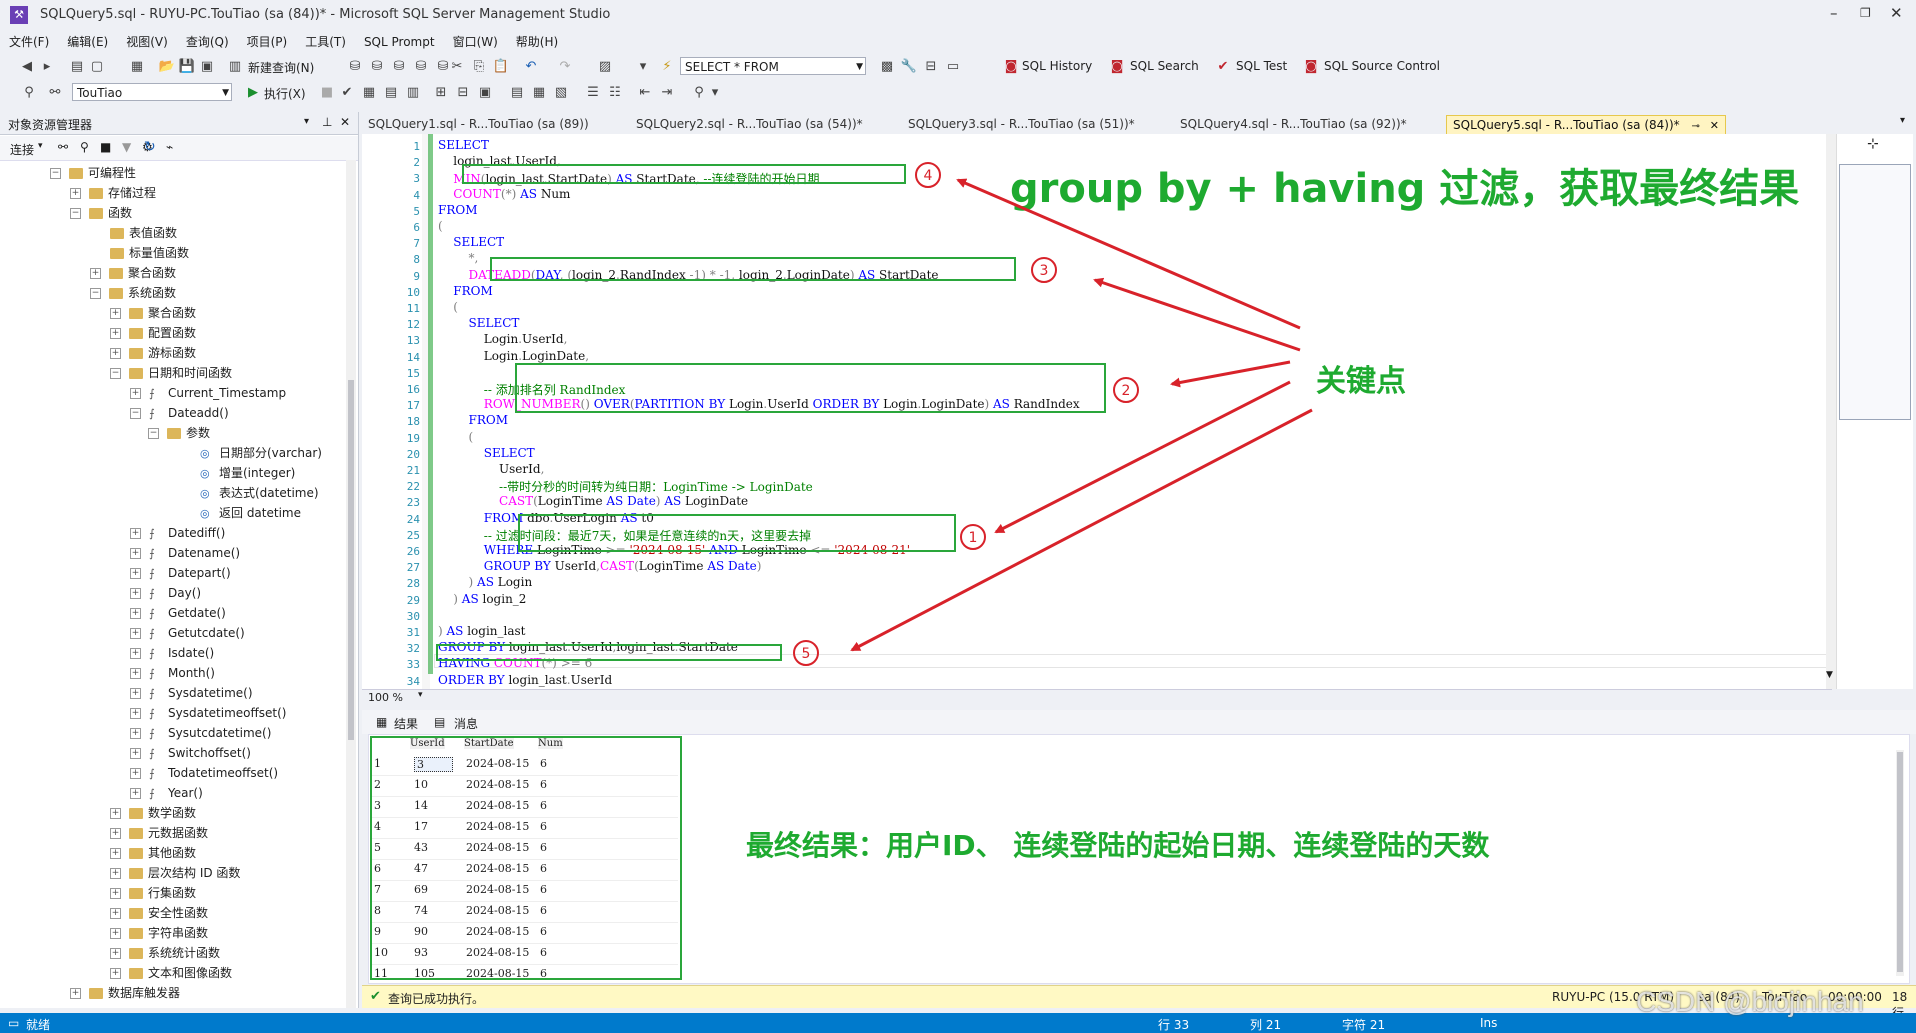  Describe the element at coordinates (456, 437) in the screenshot. I see `code-line: (` at that location.